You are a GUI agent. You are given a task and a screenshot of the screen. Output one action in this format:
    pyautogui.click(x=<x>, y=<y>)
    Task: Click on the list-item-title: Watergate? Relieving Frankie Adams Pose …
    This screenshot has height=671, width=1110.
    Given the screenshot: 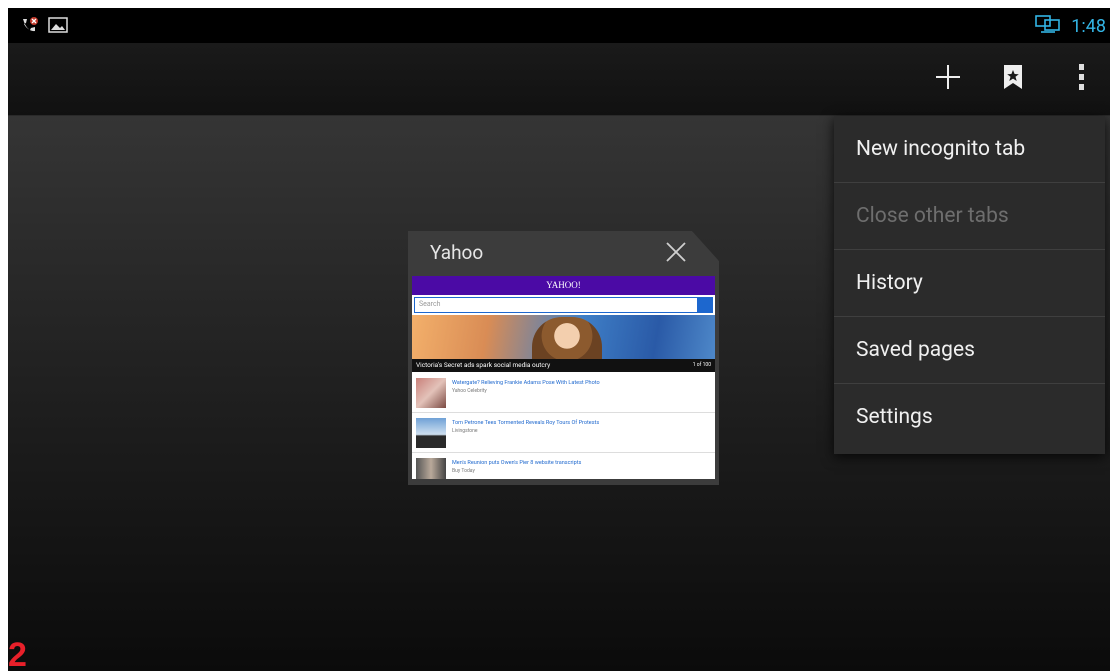 What is the action you would take?
    pyautogui.click(x=526, y=383)
    